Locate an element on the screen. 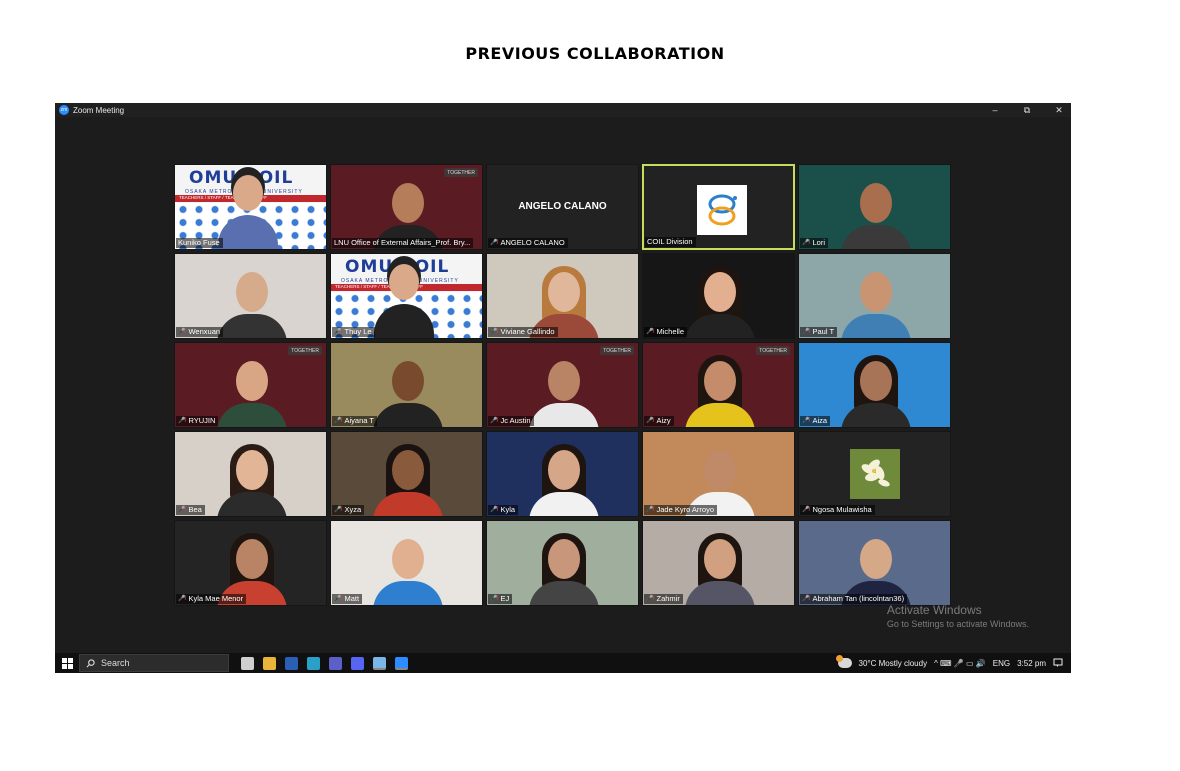 Image resolution: width=1180 pixels, height=771 pixels. participant-name-label: 🎤̸ Matt is located at coordinates (347, 599).